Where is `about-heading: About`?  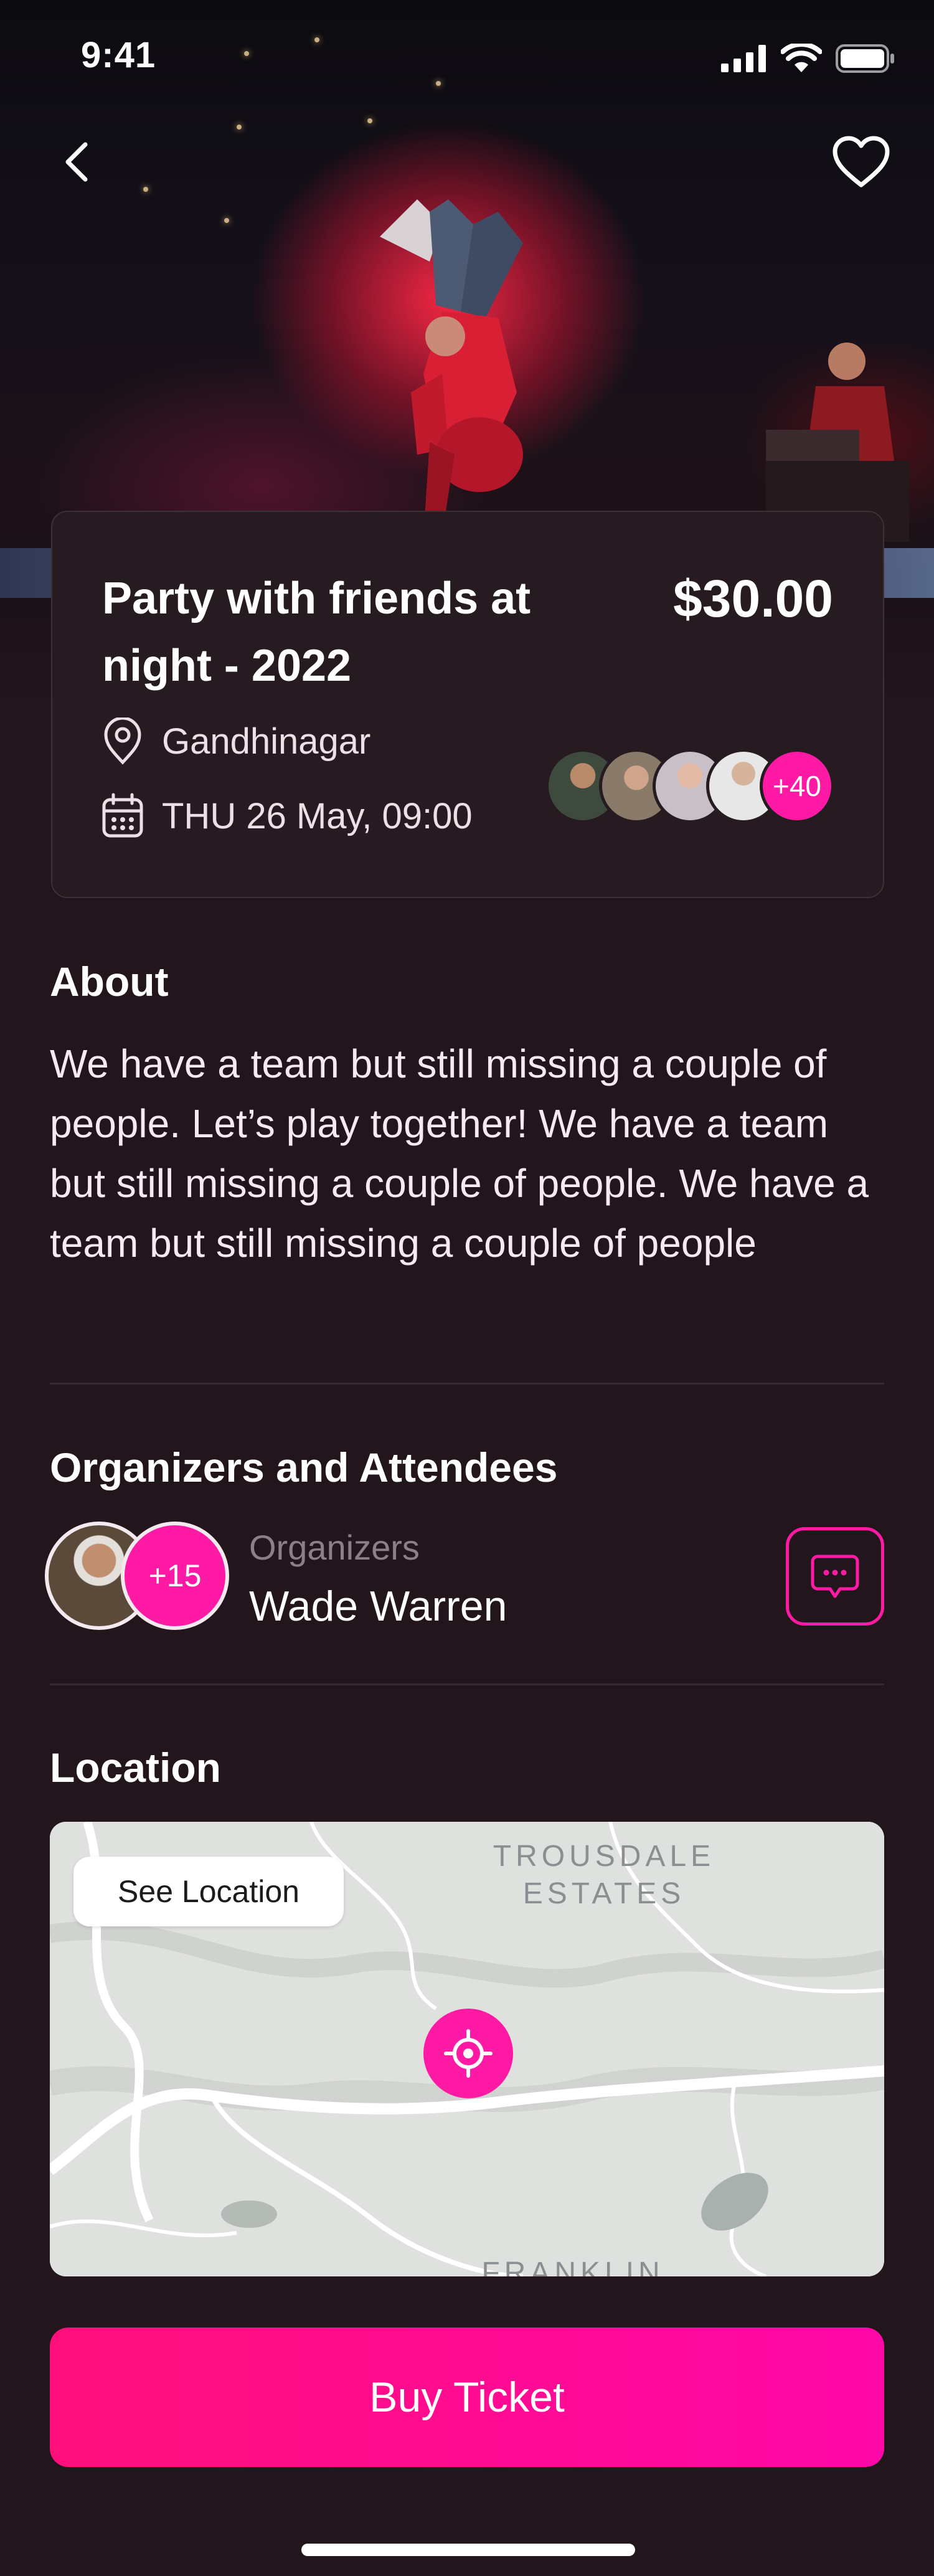 about-heading: About is located at coordinates (109, 982).